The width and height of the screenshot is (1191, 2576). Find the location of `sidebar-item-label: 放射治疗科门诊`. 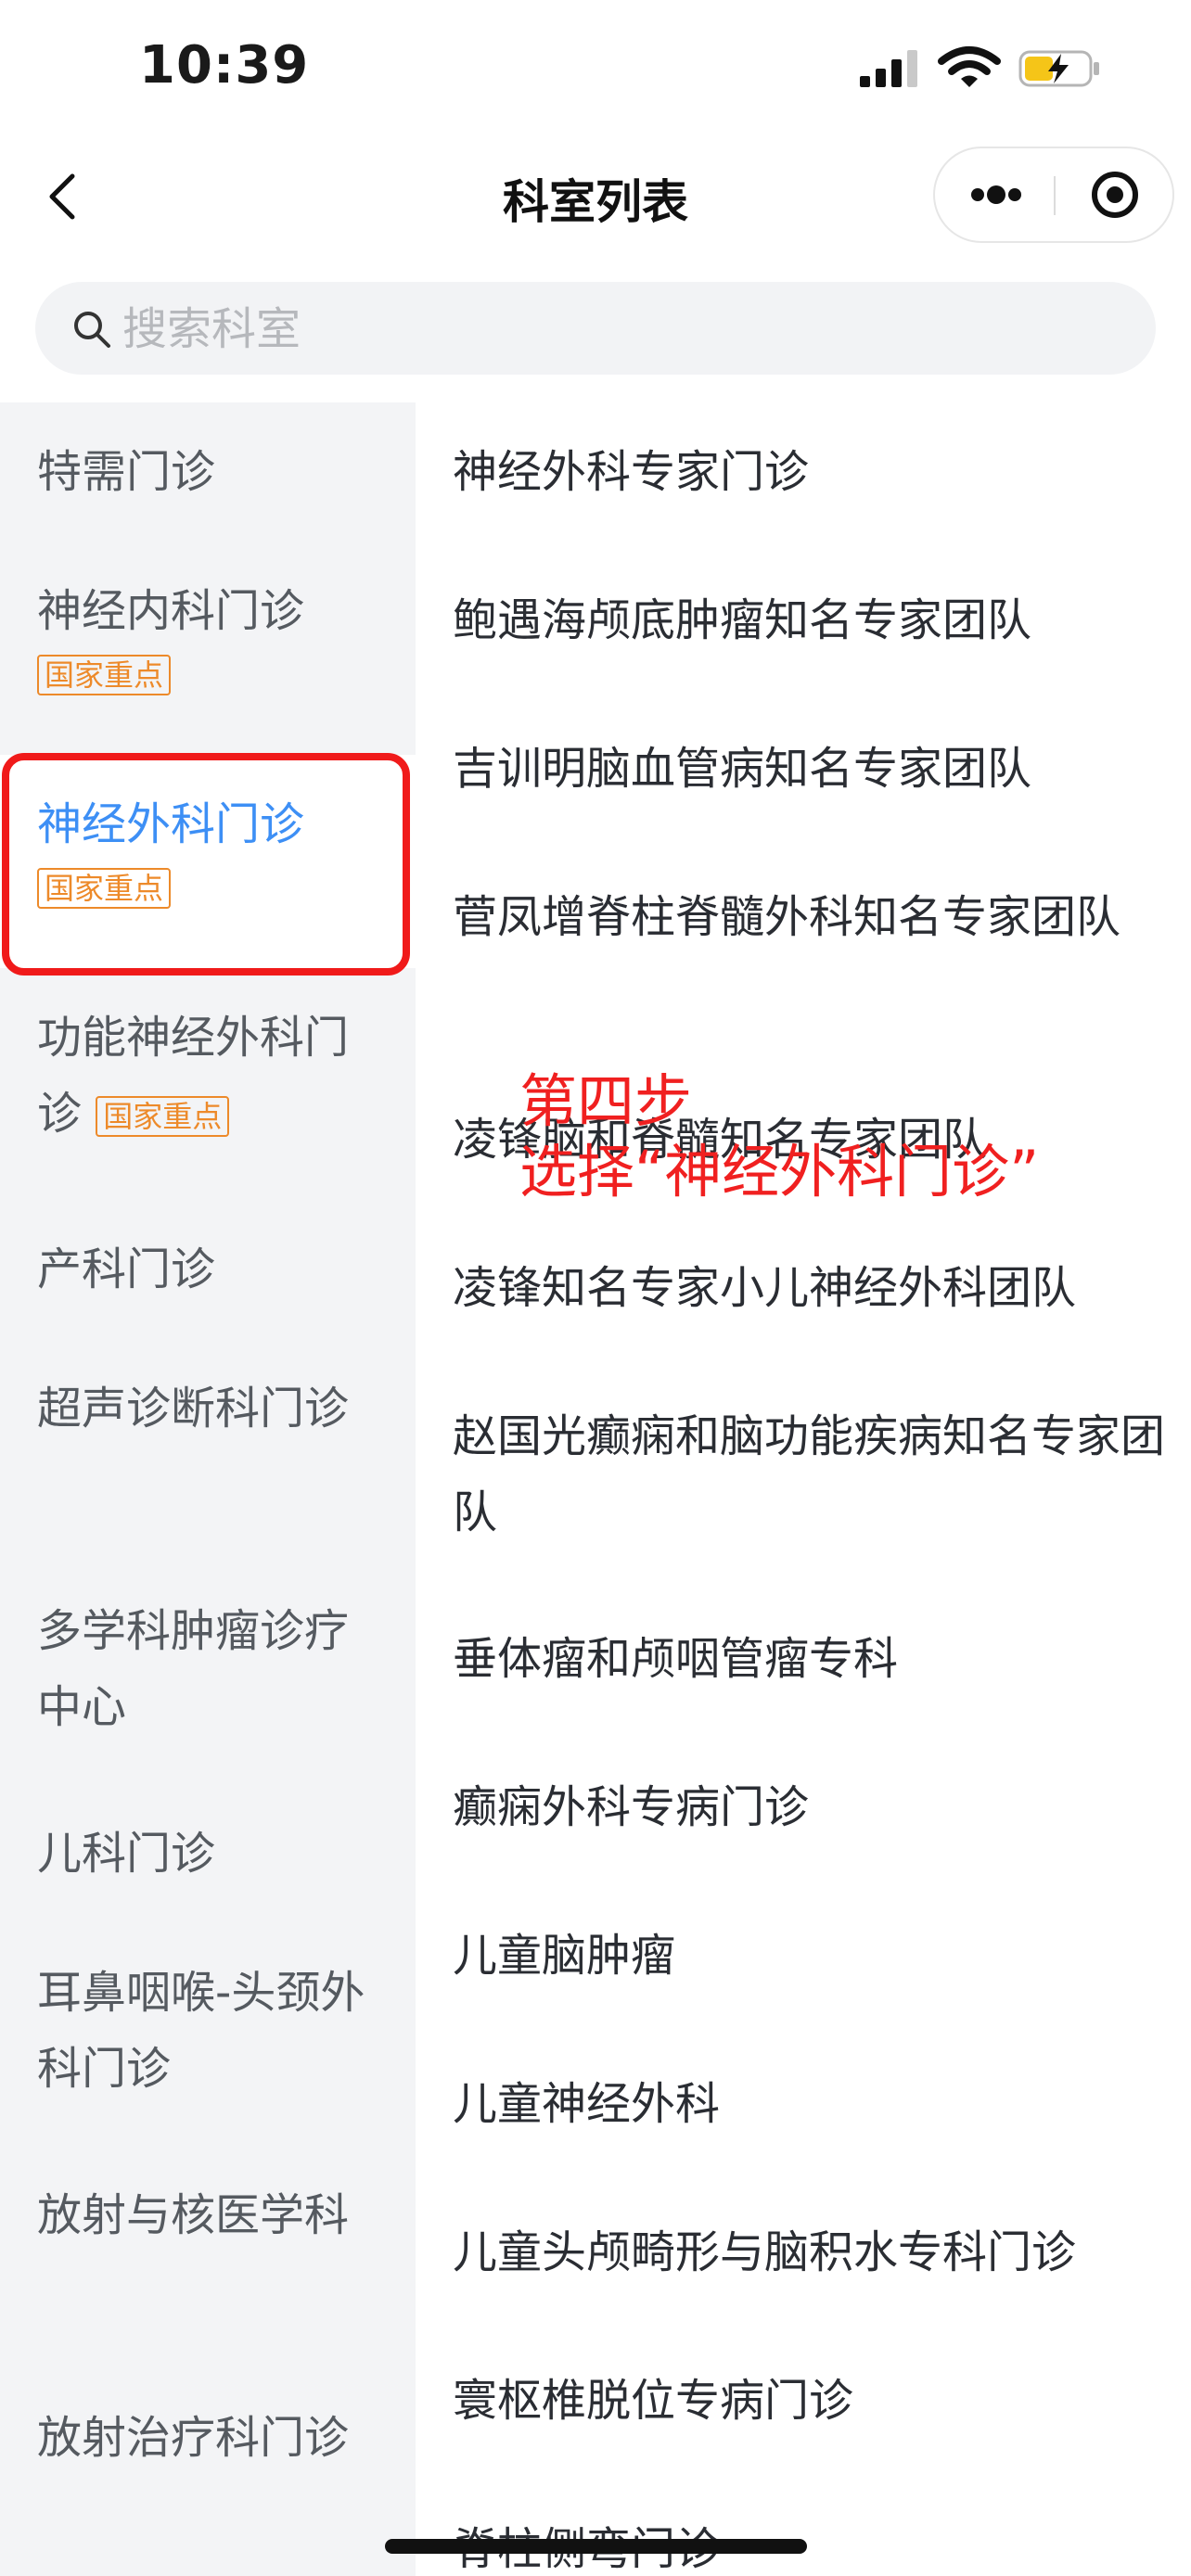

sidebar-item-label: 放射治疗科门诊 is located at coordinates (193, 2438).